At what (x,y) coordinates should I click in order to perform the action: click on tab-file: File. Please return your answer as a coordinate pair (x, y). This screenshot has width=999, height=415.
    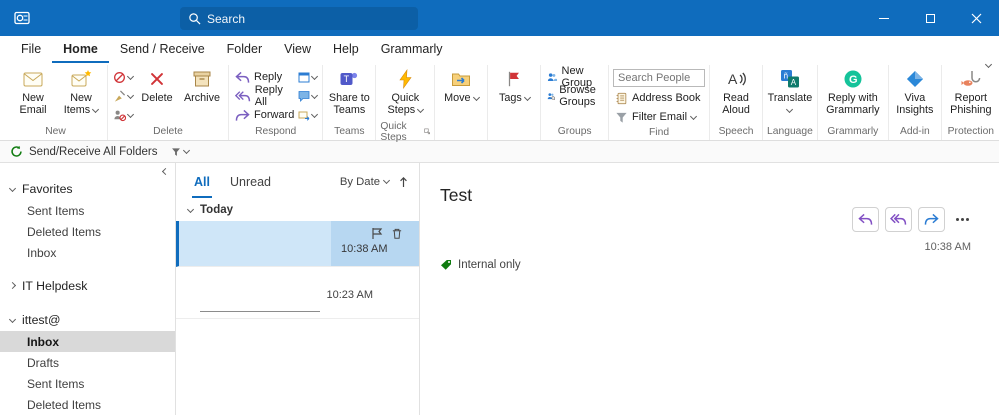
    Looking at the image, I should click on (31, 49).